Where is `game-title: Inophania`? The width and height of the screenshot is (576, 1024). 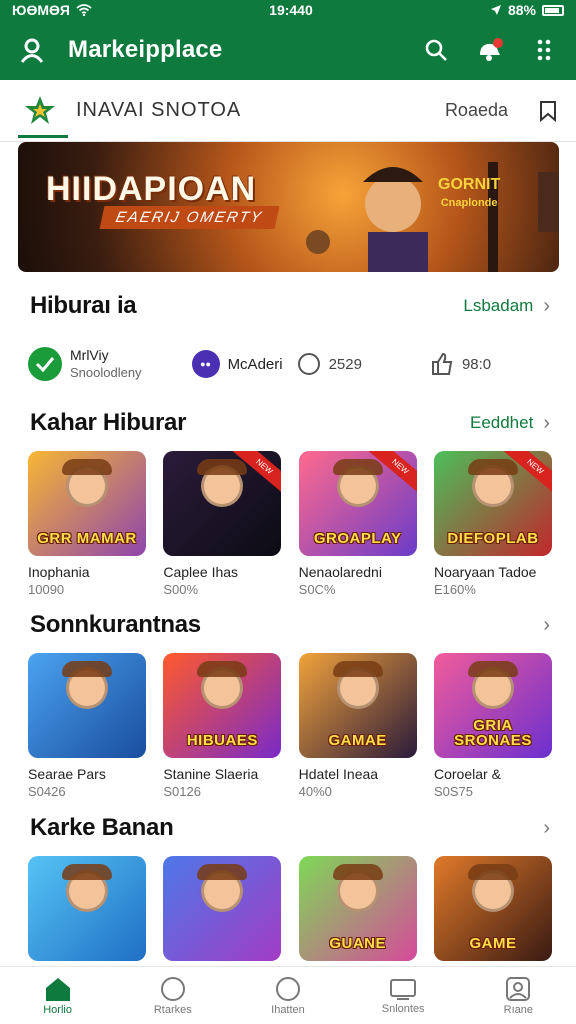 game-title: Inophania is located at coordinates (59, 572).